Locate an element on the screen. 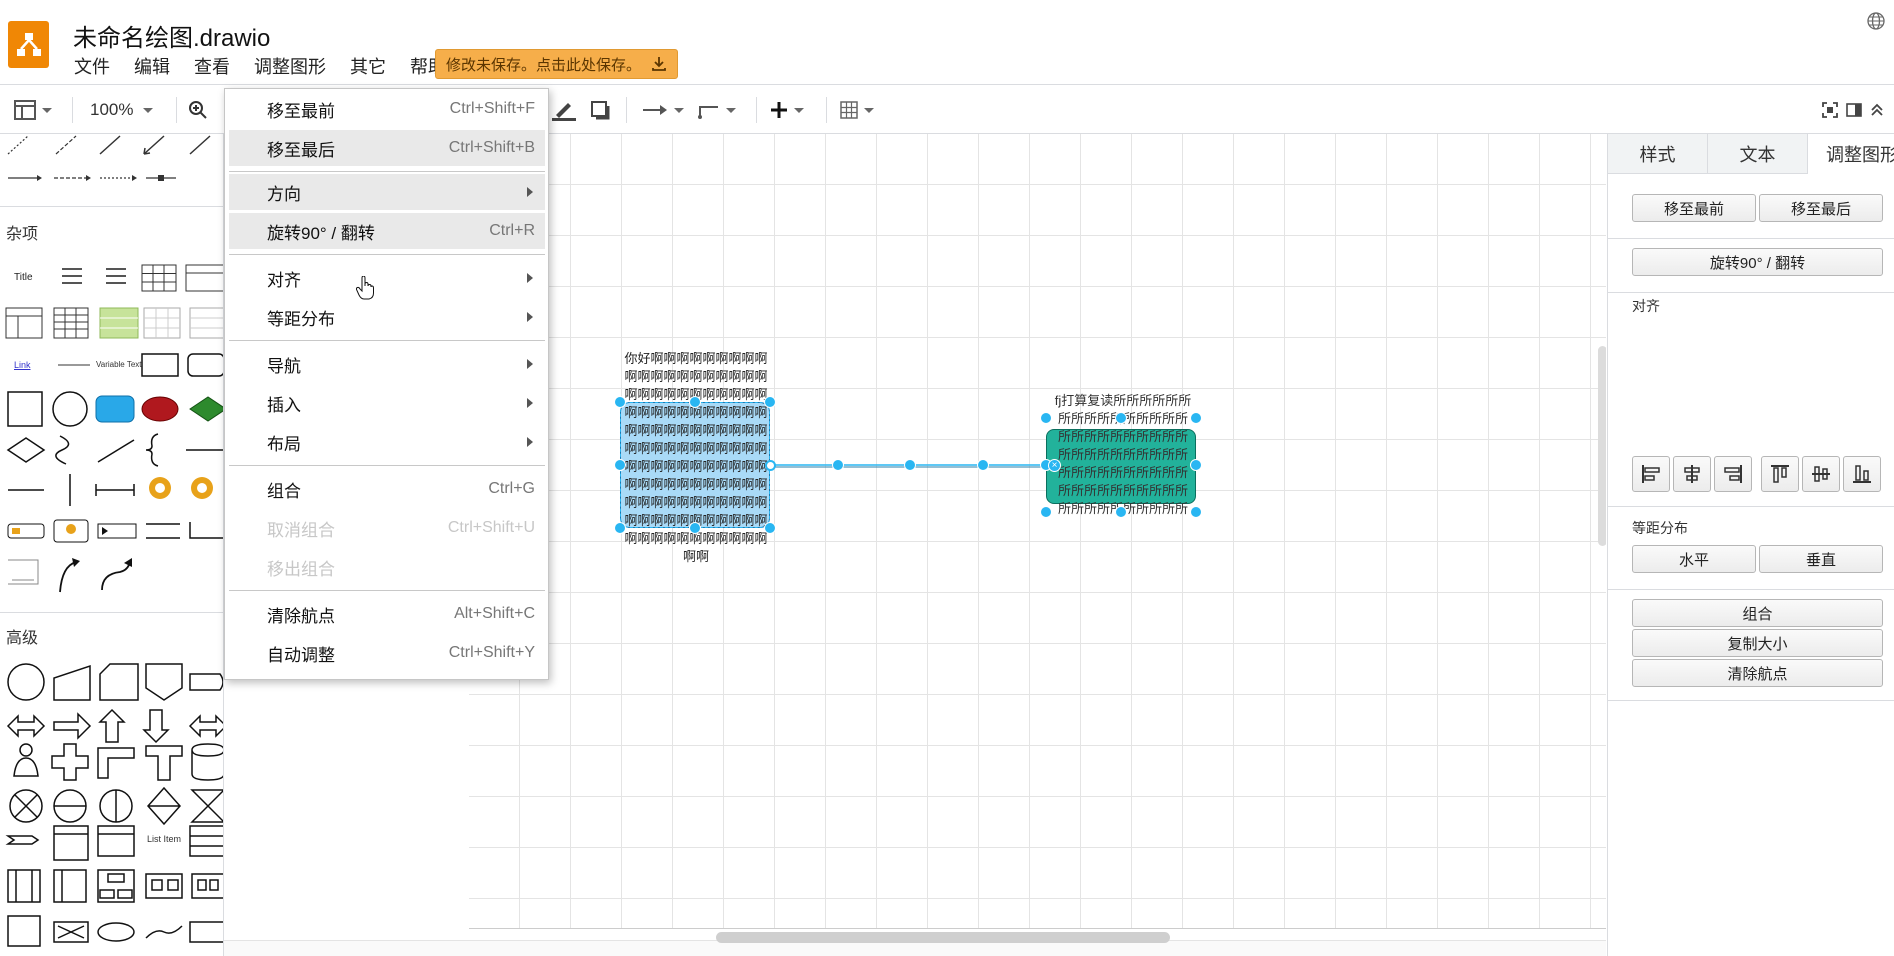 The height and width of the screenshot is (956, 1894). distribute-label: 等距分布 is located at coordinates (1660, 528).